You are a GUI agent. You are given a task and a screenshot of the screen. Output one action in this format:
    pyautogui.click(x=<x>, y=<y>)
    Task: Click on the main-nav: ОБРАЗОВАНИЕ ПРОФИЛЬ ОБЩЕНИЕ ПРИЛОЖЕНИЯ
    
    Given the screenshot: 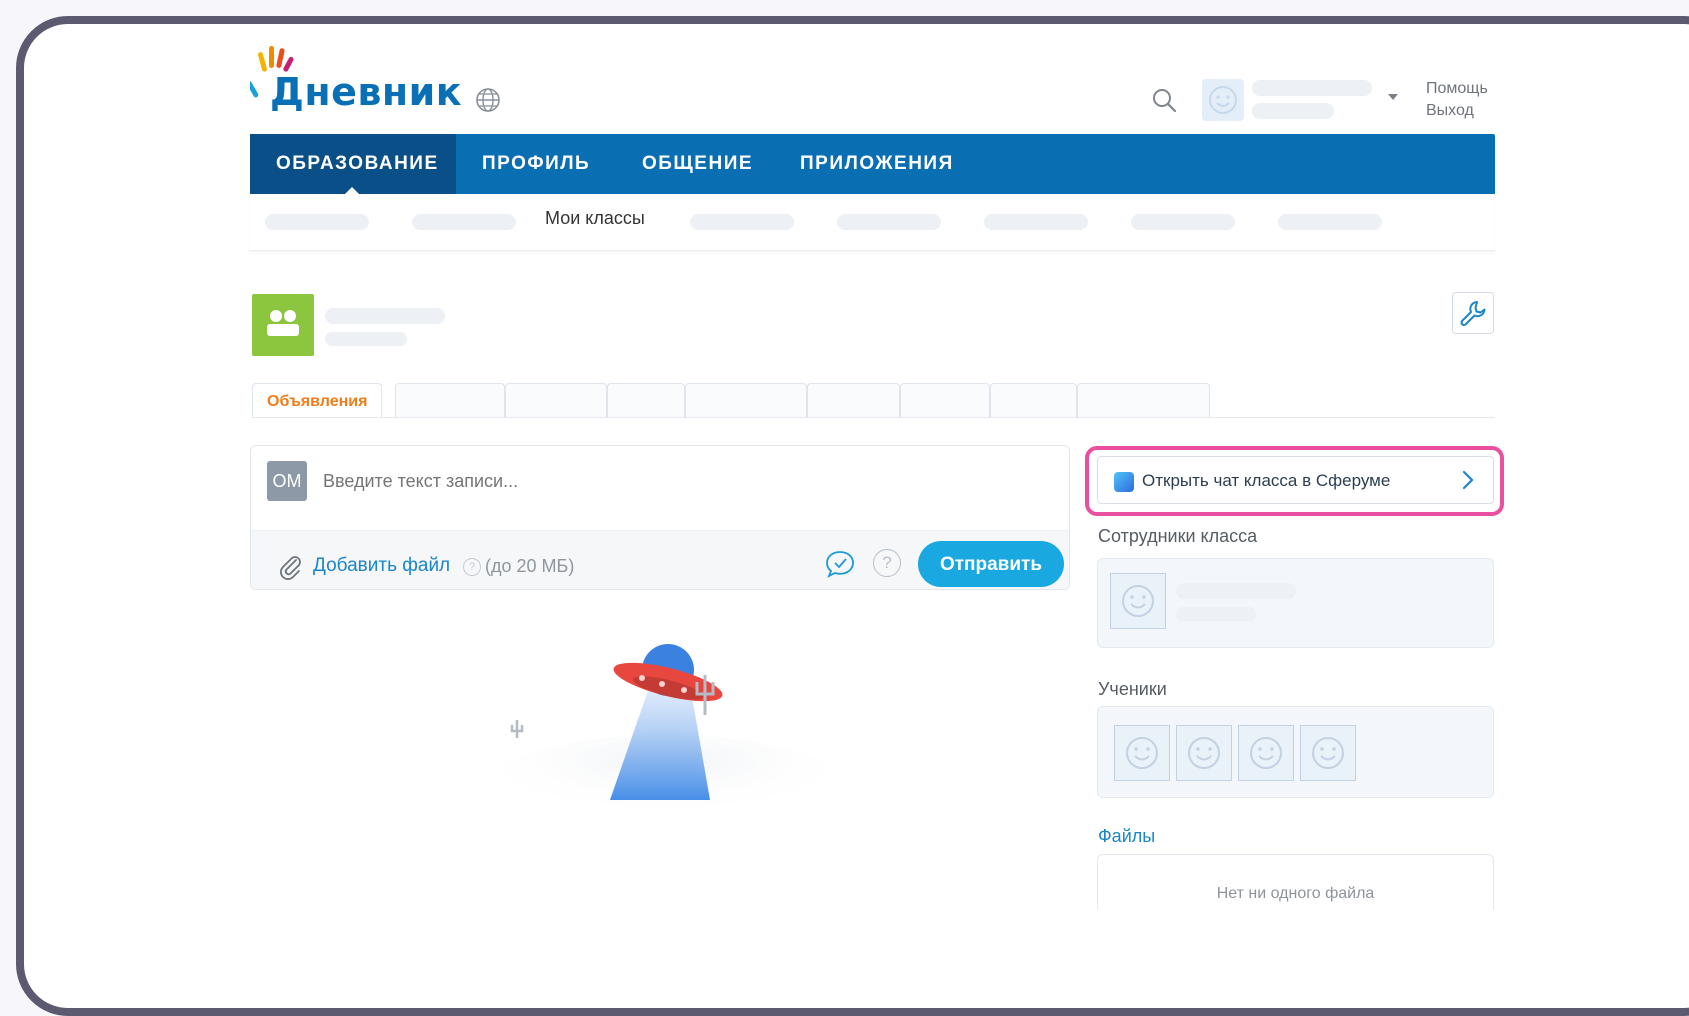 What is the action you would take?
    pyautogui.click(x=872, y=164)
    